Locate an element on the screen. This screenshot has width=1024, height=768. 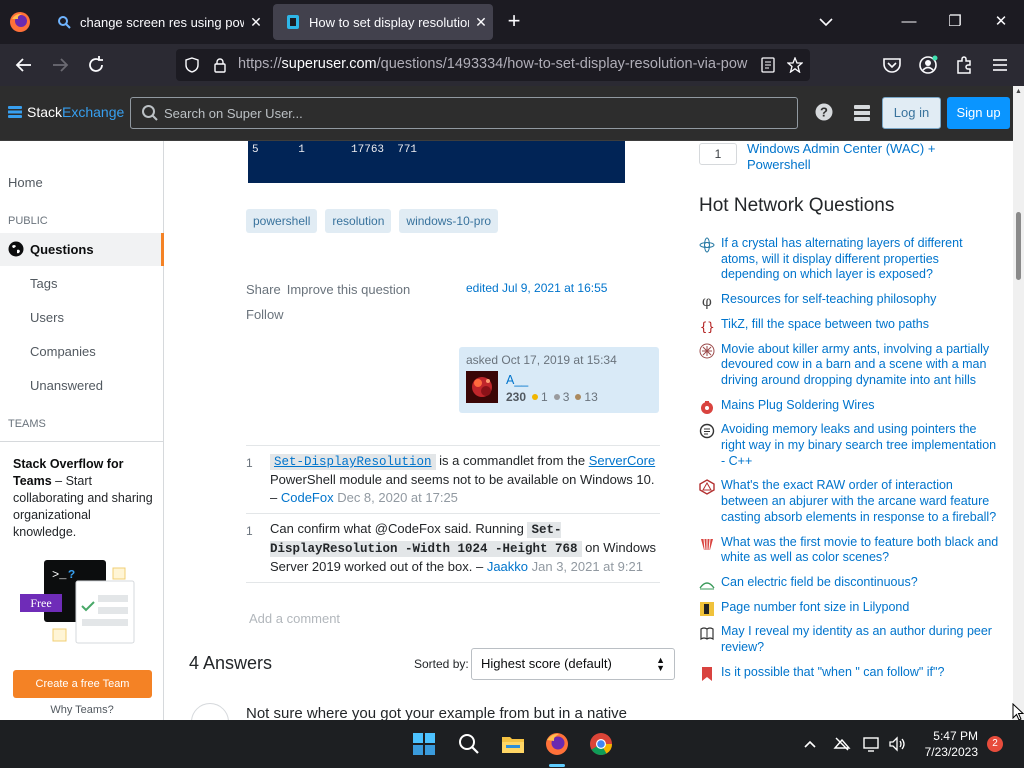
avatar is located at coordinates (482, 387).